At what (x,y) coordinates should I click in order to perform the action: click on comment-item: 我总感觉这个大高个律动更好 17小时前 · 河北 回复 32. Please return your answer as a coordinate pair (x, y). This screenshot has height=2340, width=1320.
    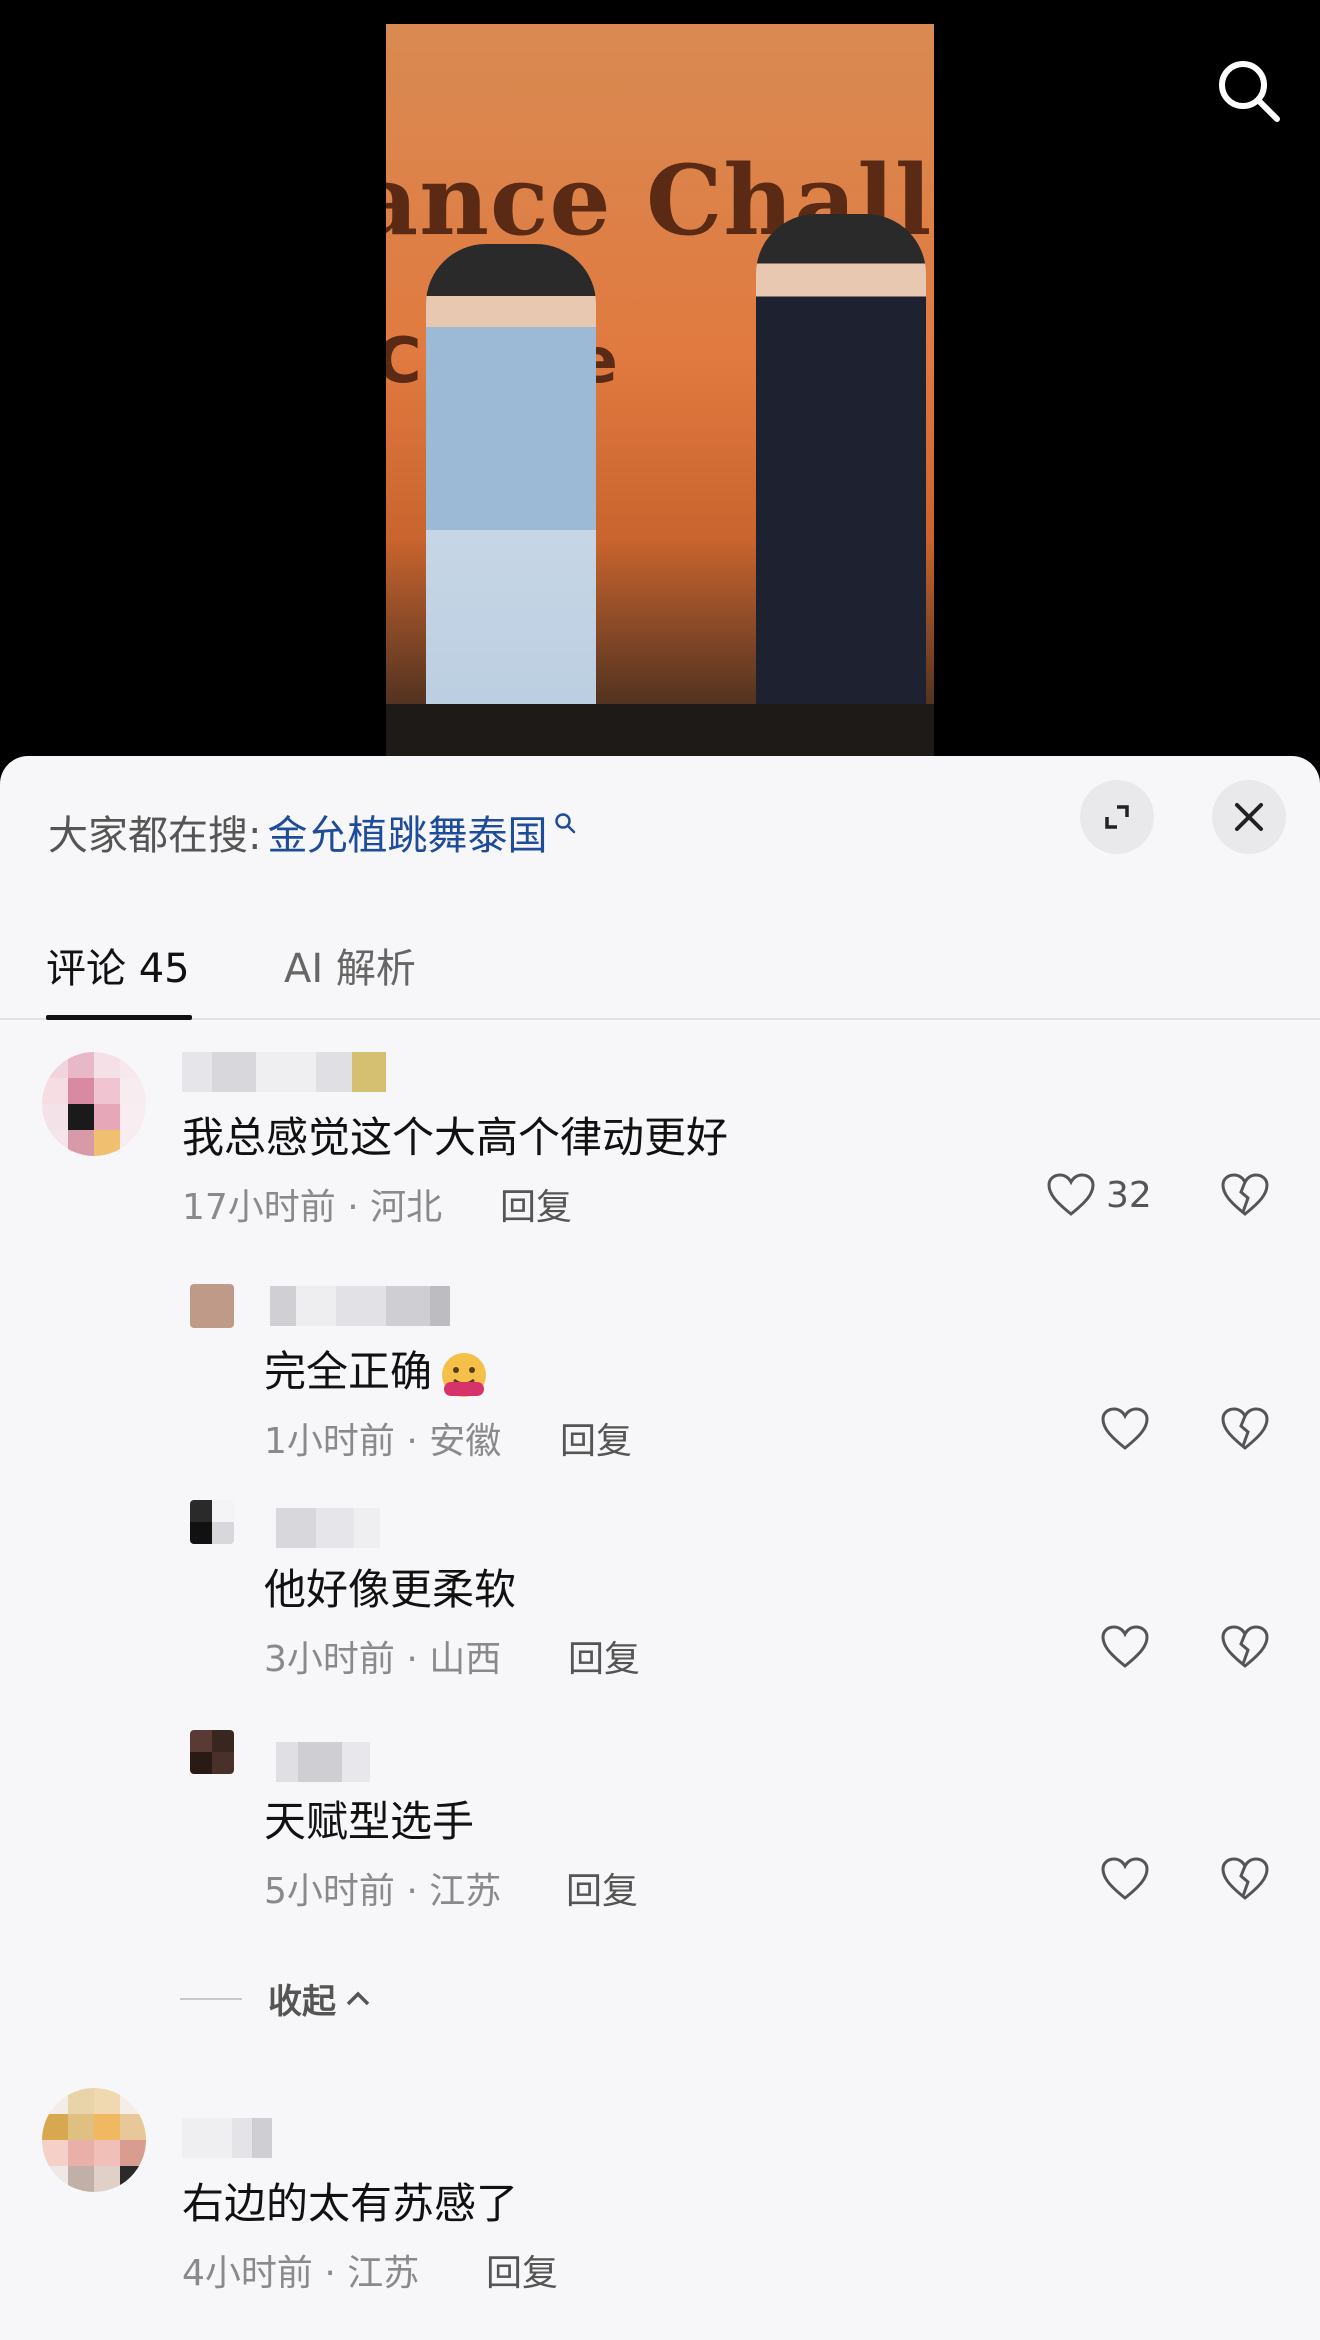
    Looking at the image, I should click on (660, 1140).